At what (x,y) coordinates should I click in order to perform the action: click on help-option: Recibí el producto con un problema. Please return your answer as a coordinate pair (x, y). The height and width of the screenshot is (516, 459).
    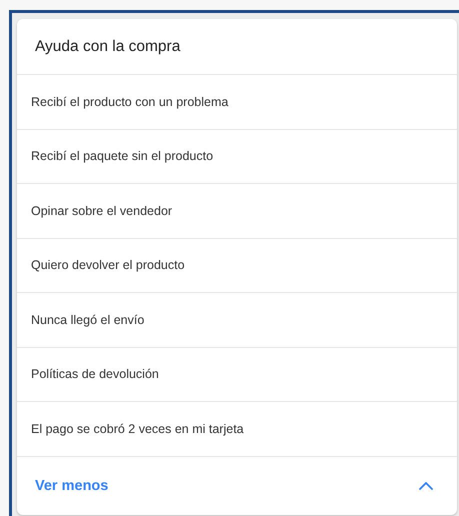
    Looking at the image, I should click on (237, 102).